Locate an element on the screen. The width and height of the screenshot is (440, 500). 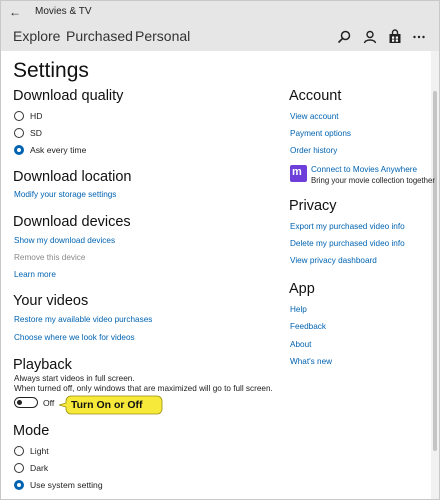
radio-sd-label: SD is located at coordinates (36, 133).